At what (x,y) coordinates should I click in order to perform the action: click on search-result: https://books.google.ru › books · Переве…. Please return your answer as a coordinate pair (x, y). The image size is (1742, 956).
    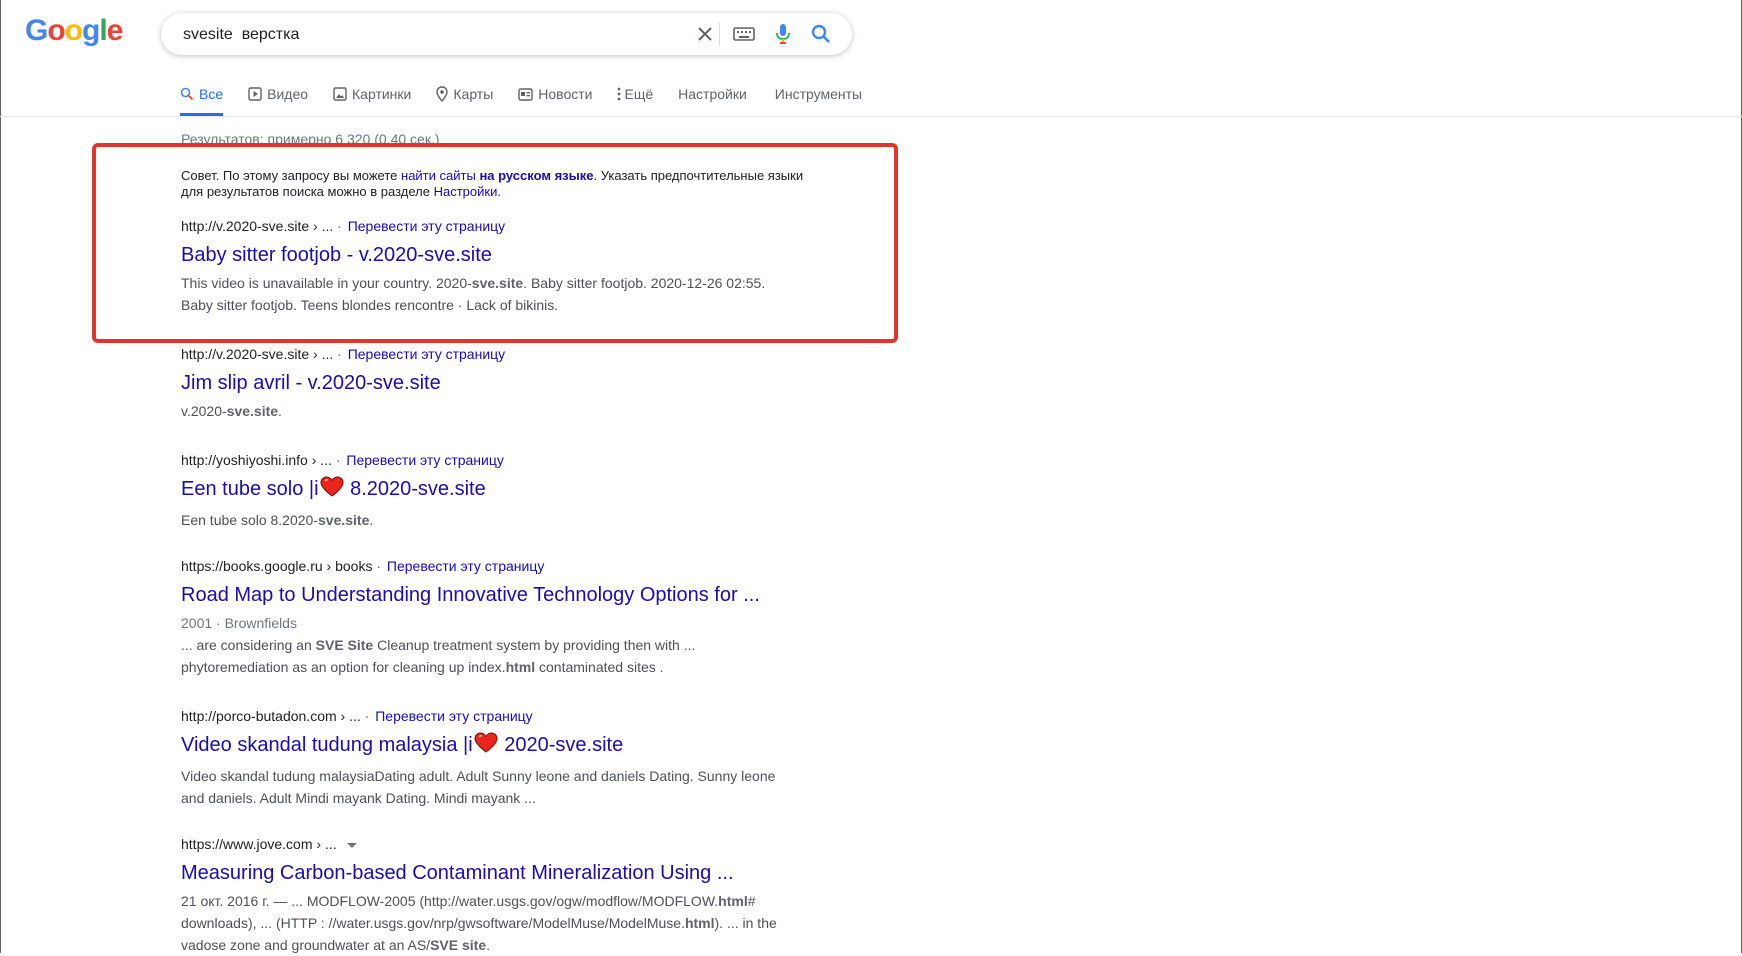
    Looking at the image, I should click on (491, 617).